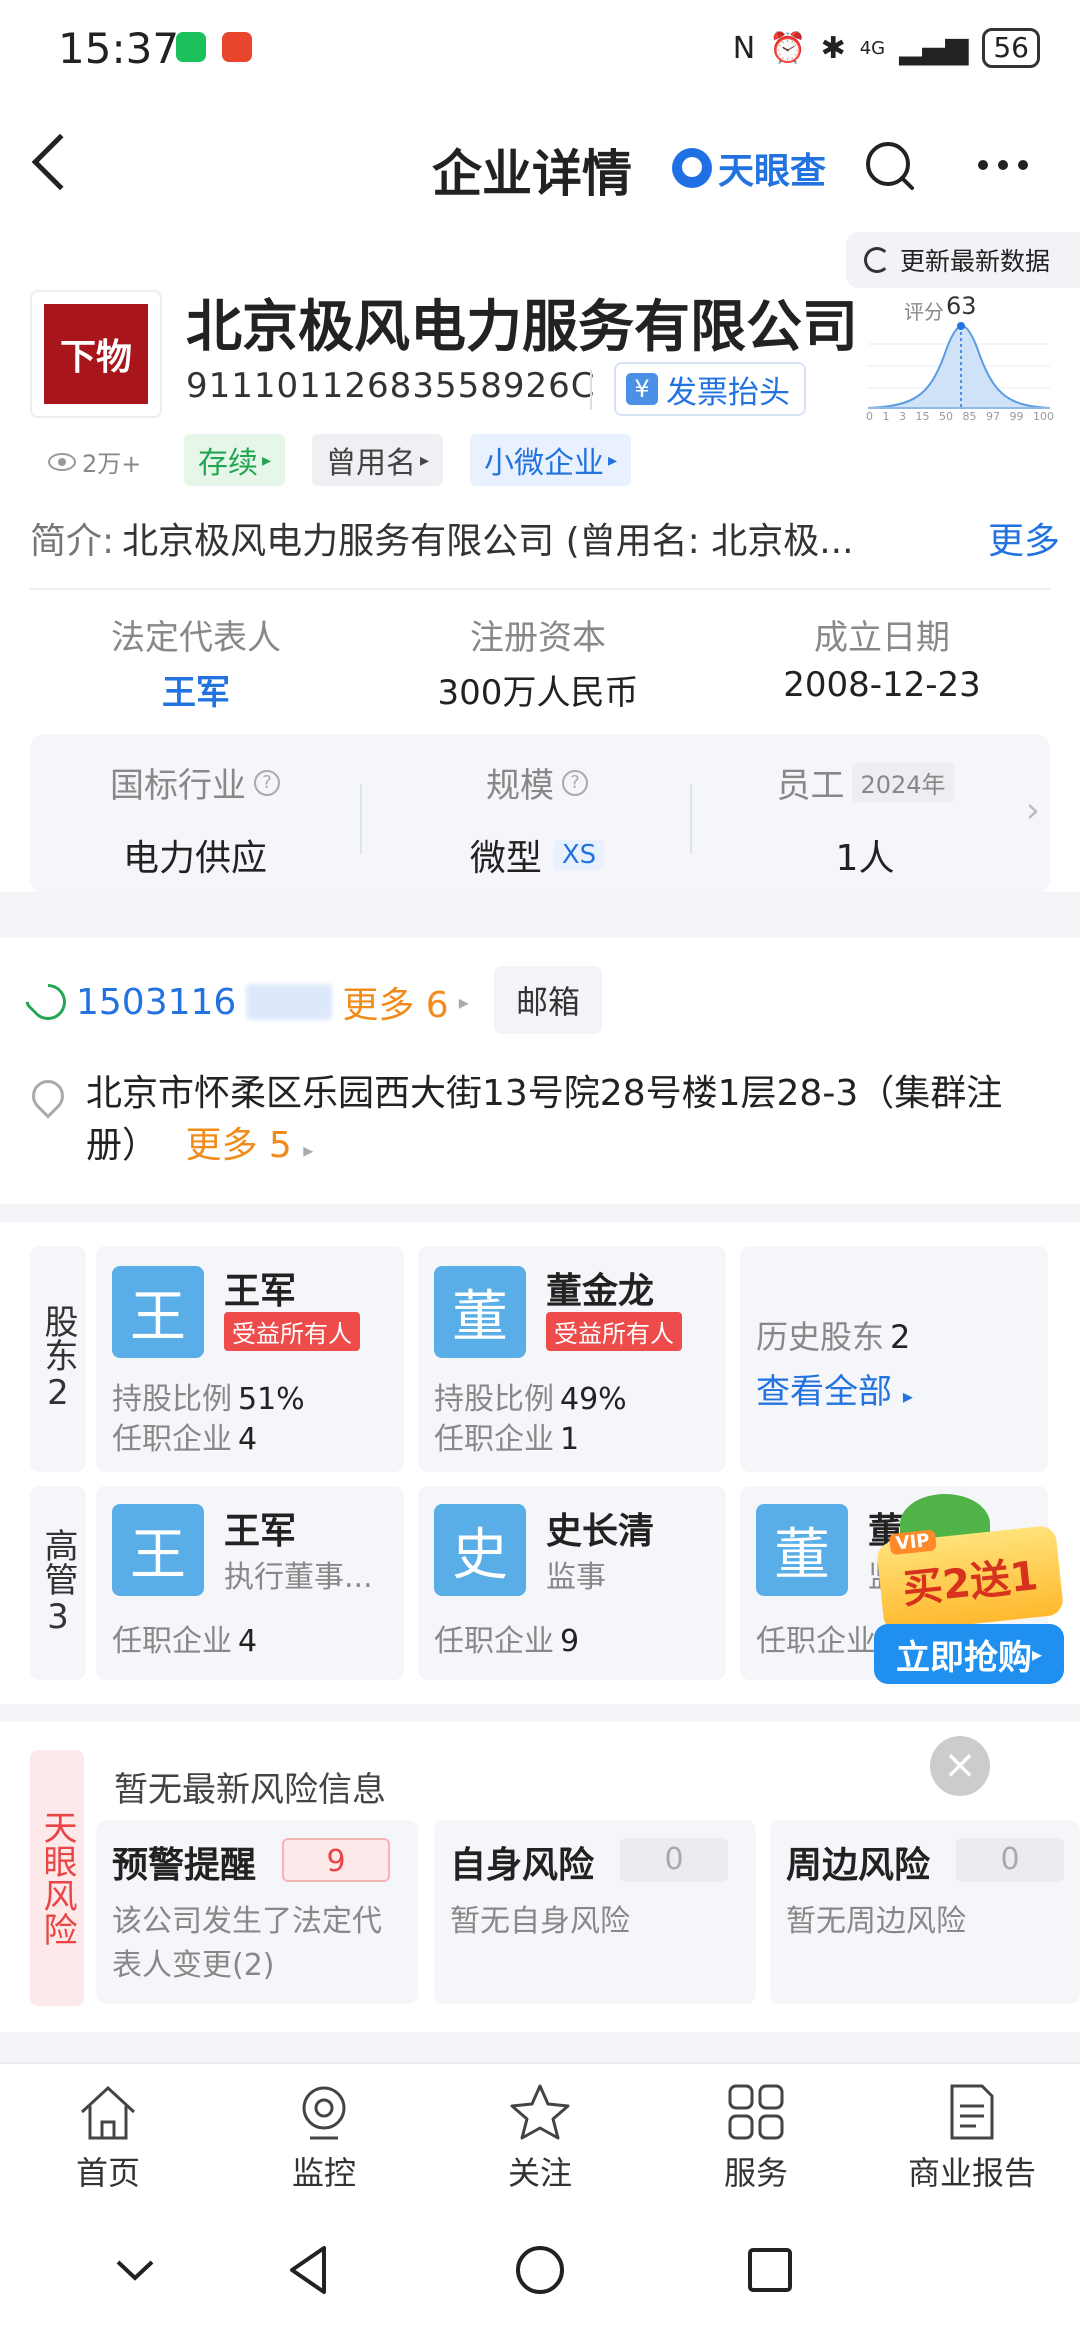 The width and height of the screenshot is (1080, 2340). What do you see at coordinates (946, 416) in the screenshot?
I see `score-axis-tick: 50` at bounding box center [946, 416].